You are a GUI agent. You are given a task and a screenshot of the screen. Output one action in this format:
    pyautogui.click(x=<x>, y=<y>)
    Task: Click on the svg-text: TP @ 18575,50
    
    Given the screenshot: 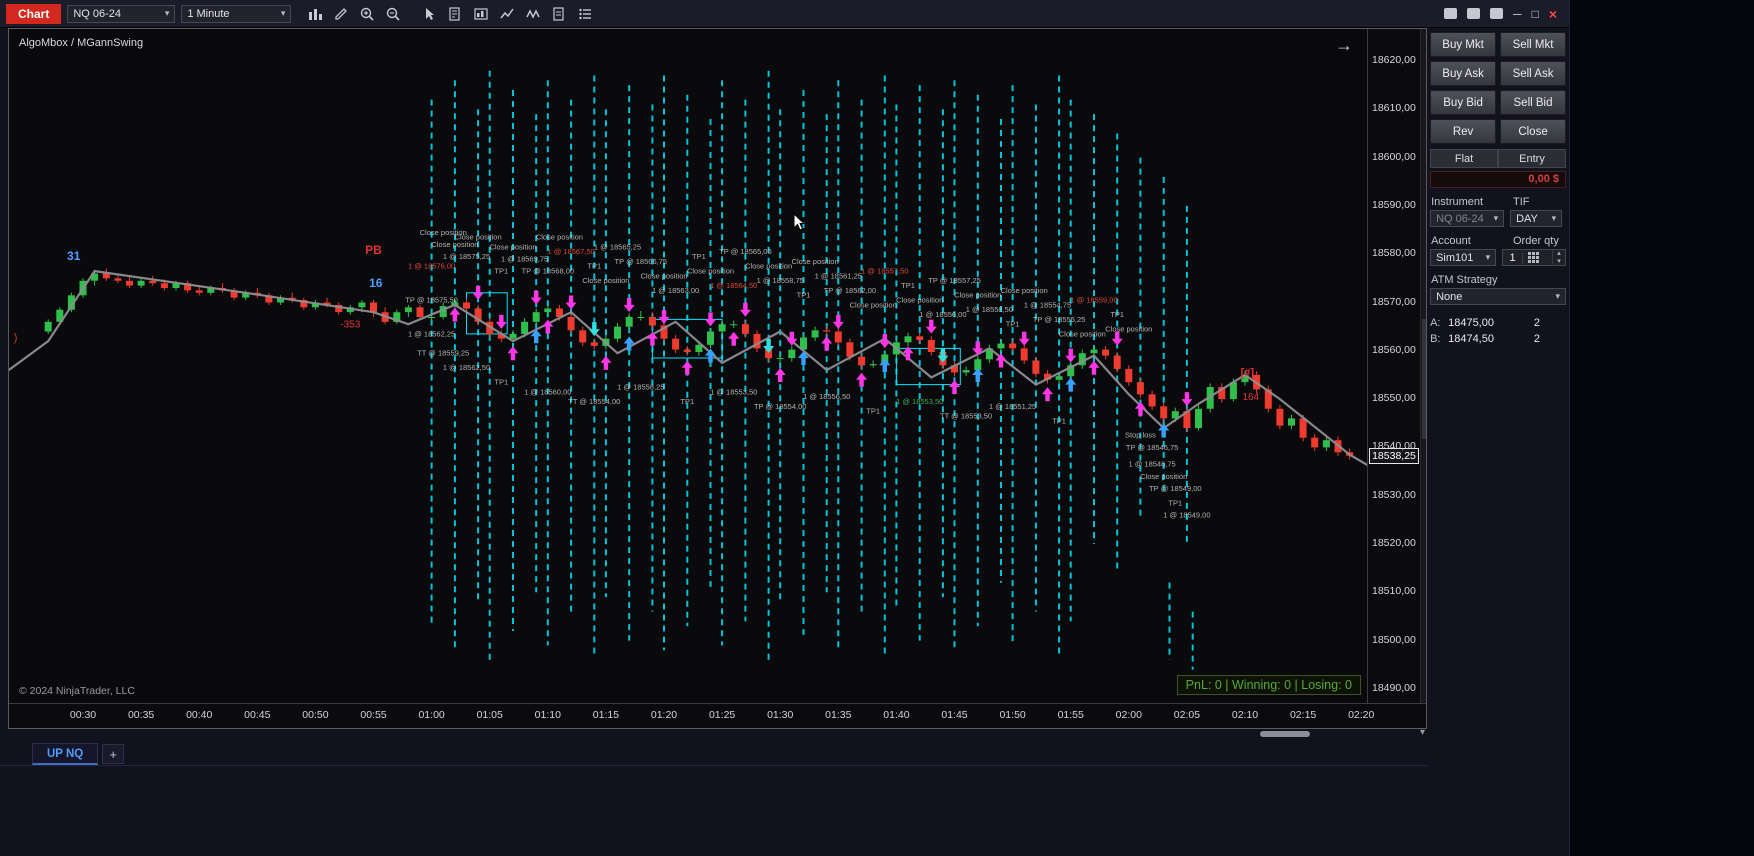 What is the action you would take?
    pyautogui.click(x=431, y=300)
    